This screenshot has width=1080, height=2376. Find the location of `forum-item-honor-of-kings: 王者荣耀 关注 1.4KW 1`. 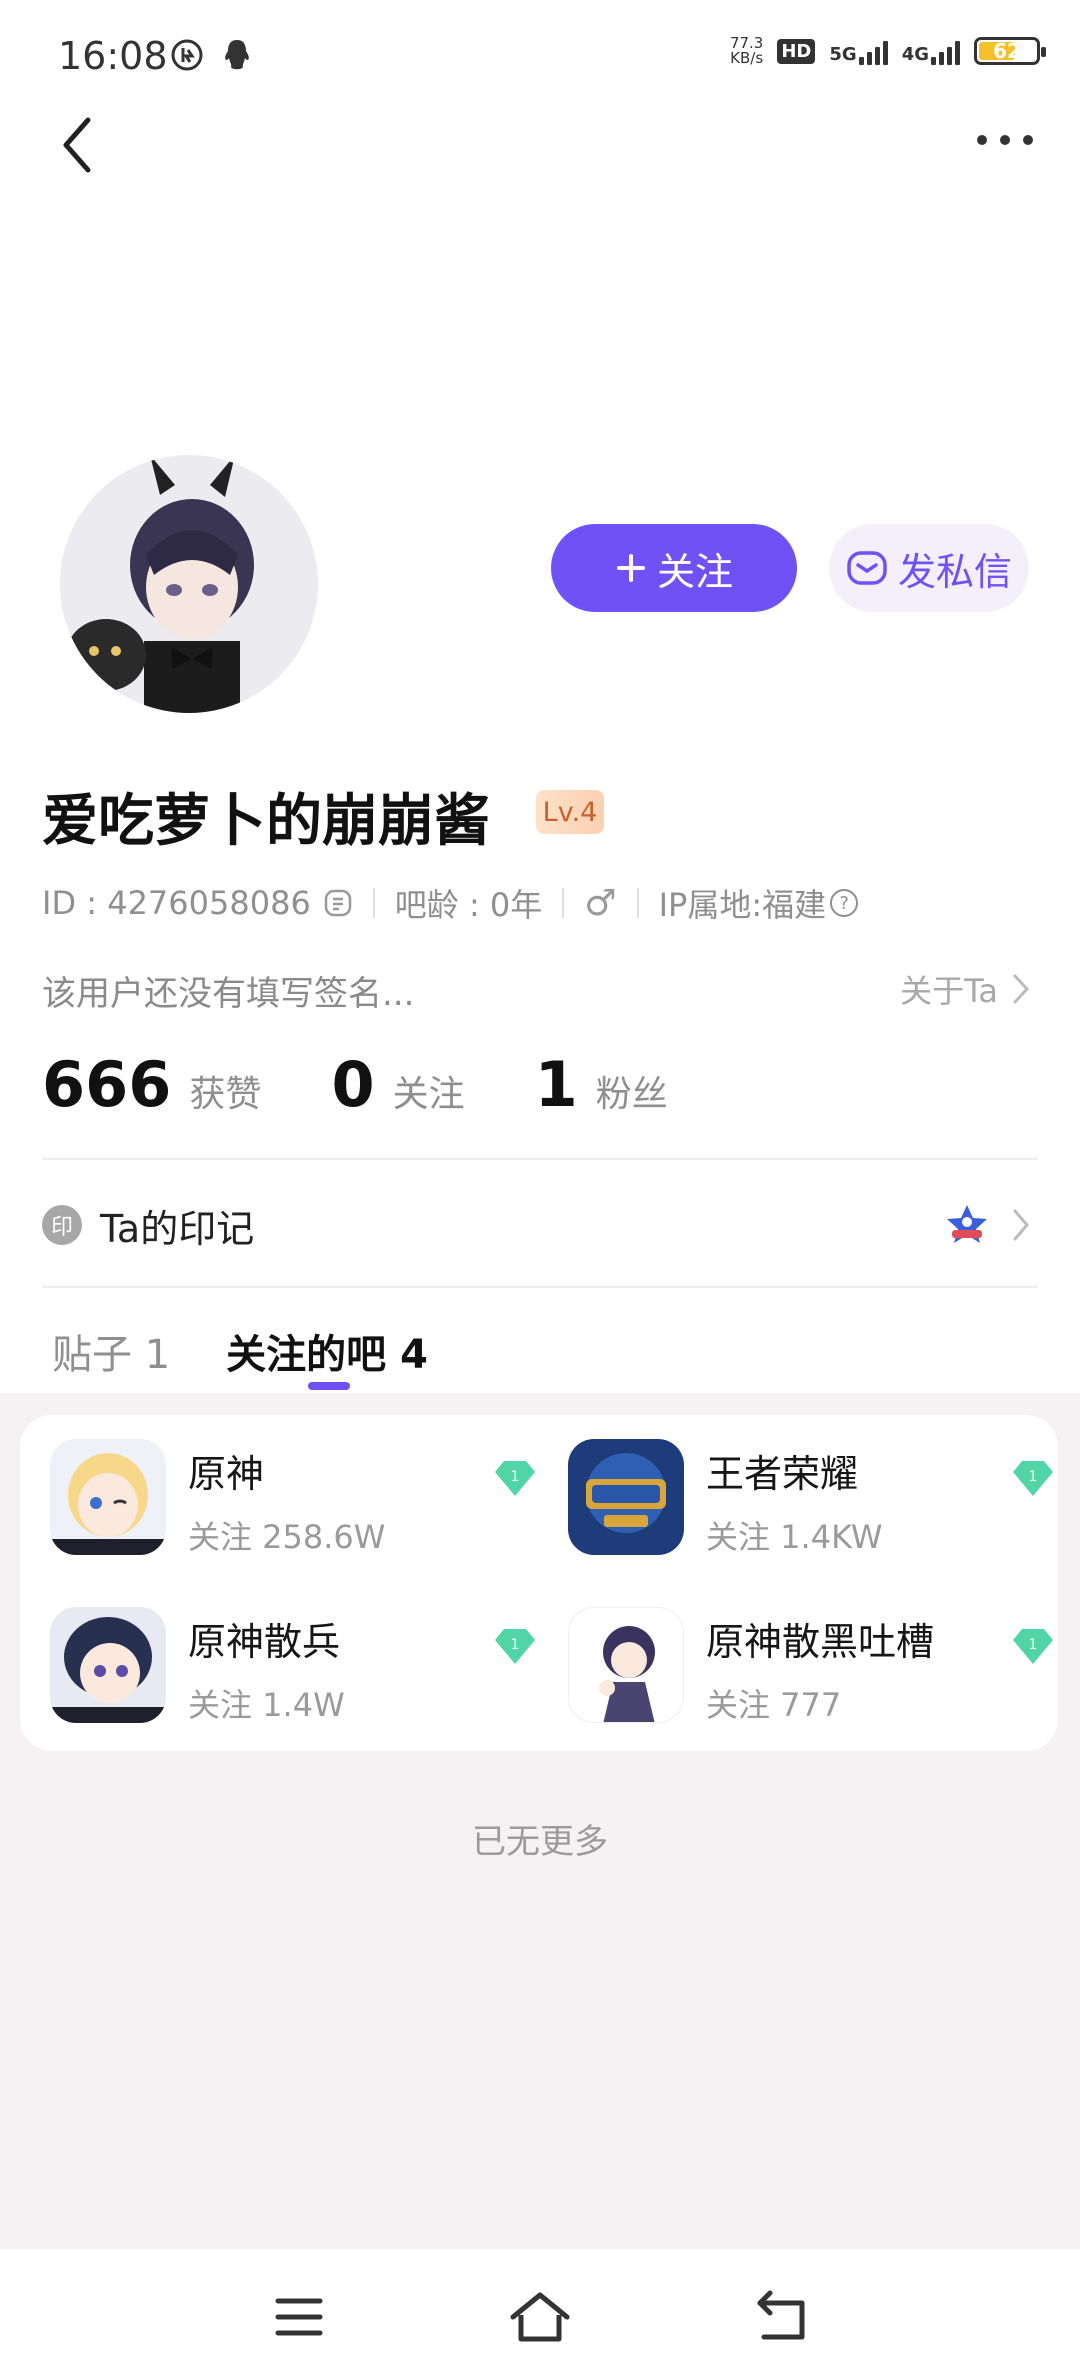

forum-item-honor-of-kings: 王者荣耀 关注 1.4KW 1 is located at coordinates (818, 1499).